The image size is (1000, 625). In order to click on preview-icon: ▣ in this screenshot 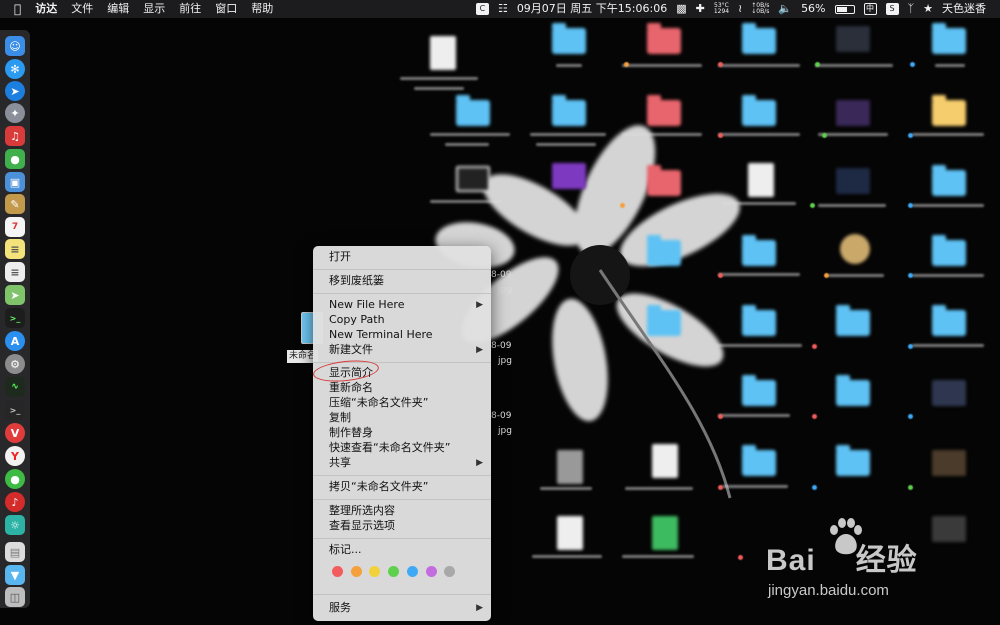, I will do `click(15, 182)`.